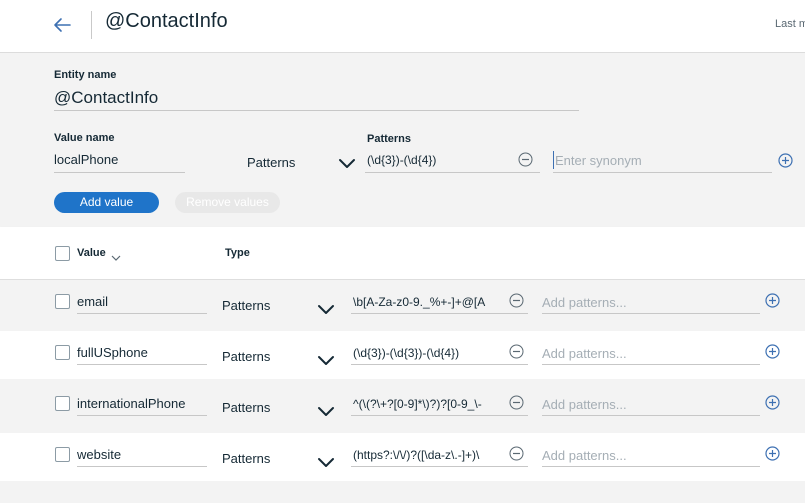  Describe the element at coordinates (85, 75) in the screenshot. I see `entity-name-label: Entity name` at that location.